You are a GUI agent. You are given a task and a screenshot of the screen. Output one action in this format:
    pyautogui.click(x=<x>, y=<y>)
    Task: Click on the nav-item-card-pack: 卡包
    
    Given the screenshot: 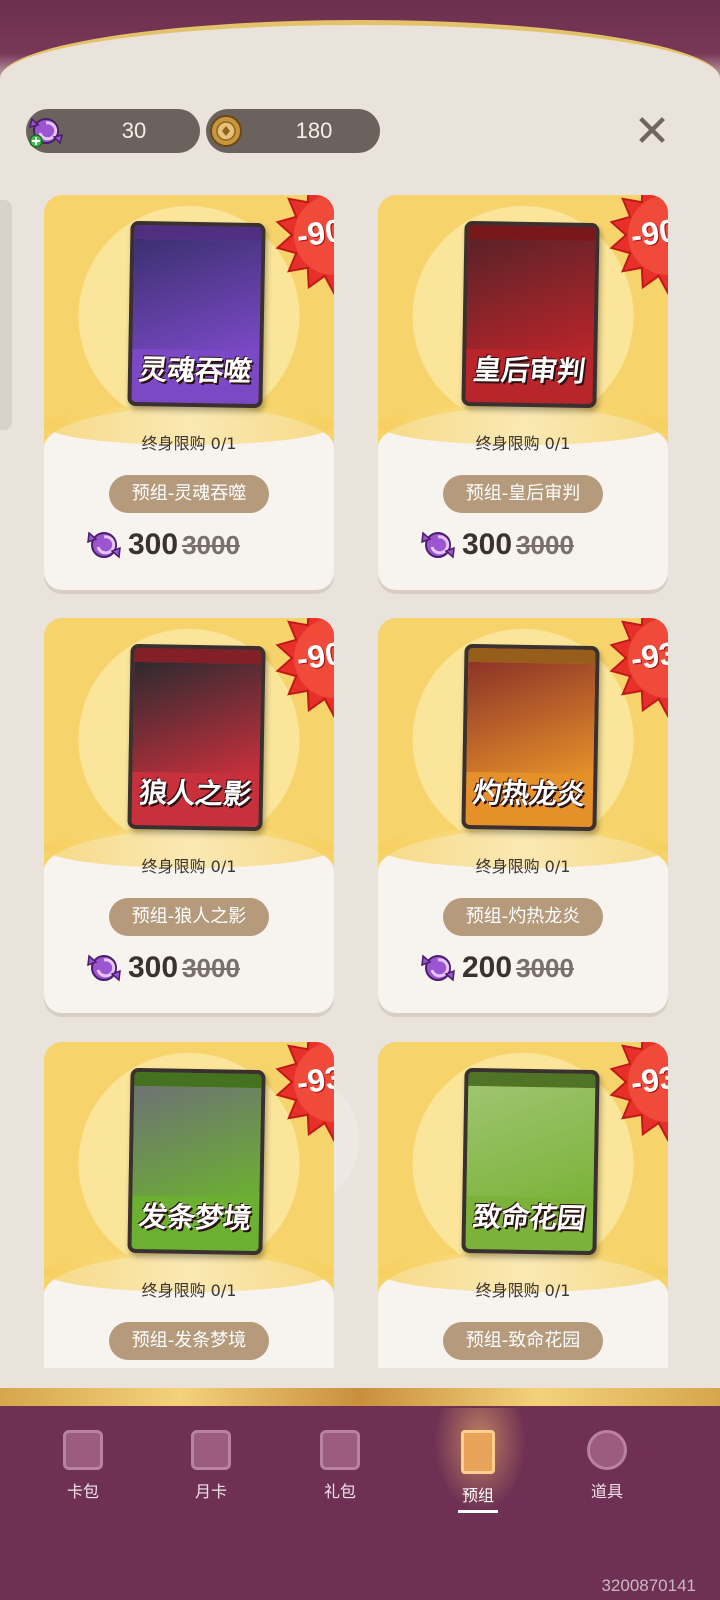 What is the action you would take?
    pyautogui.click(x=83, y=1475)
    